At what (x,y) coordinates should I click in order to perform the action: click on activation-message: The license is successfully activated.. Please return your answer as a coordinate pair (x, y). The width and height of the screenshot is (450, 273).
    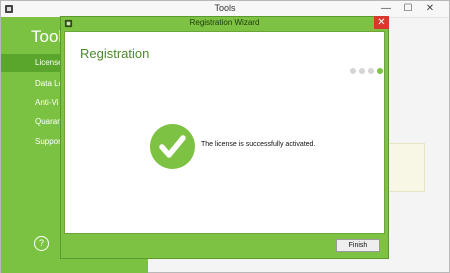
    Looking at the image, I should click on (258, 144).